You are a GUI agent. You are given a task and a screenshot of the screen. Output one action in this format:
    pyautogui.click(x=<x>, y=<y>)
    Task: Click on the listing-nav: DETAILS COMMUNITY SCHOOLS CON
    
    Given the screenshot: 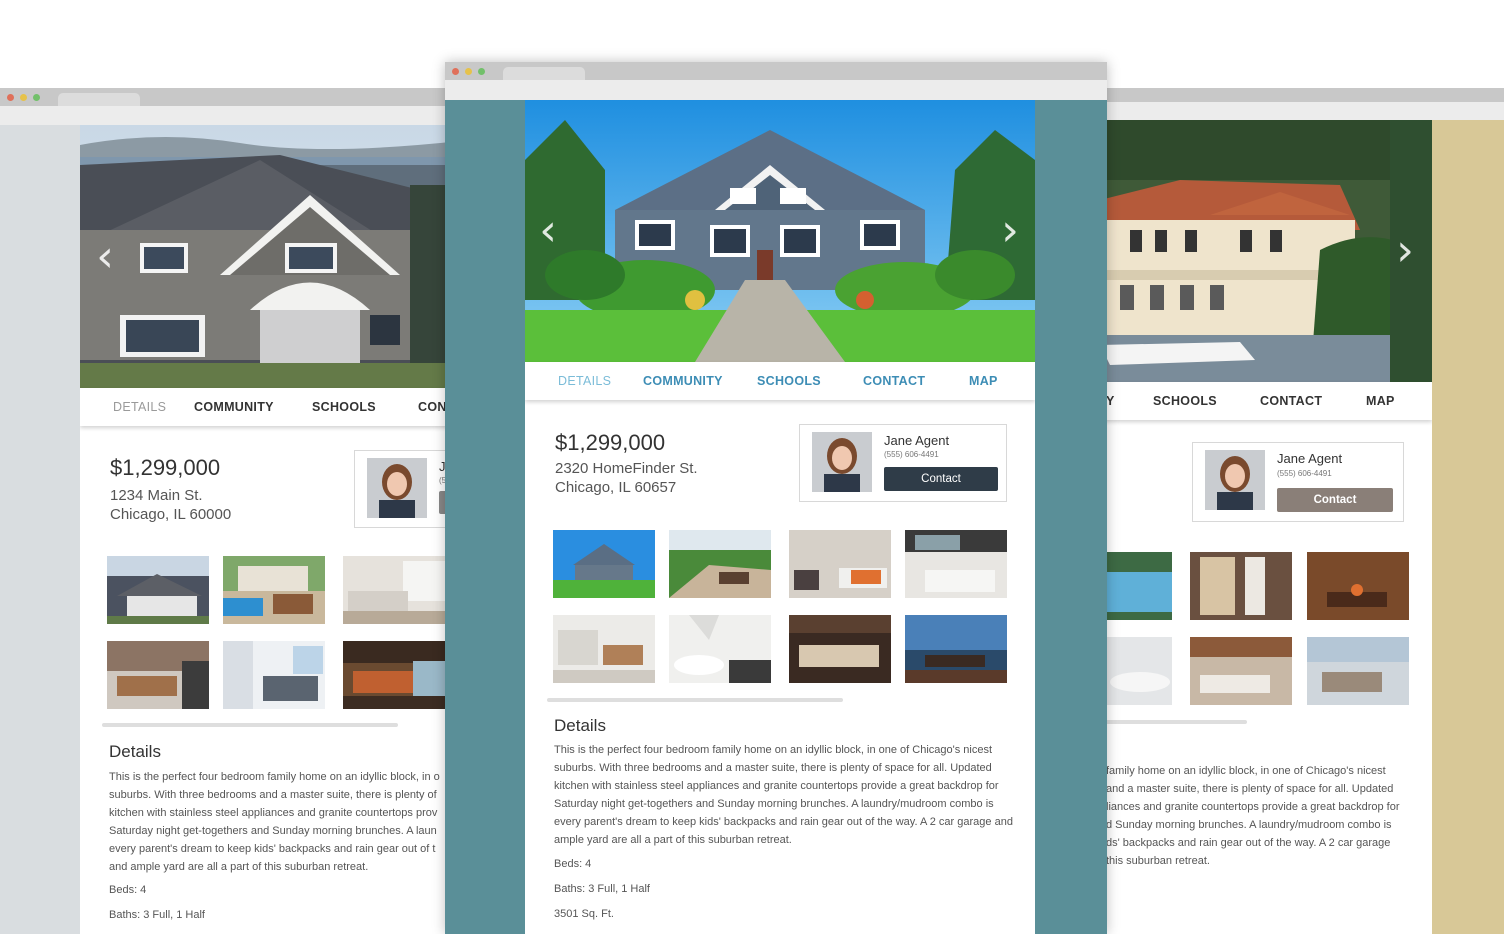 What is the action you would take?
    pyautogui.click(x=270, y=407)
    